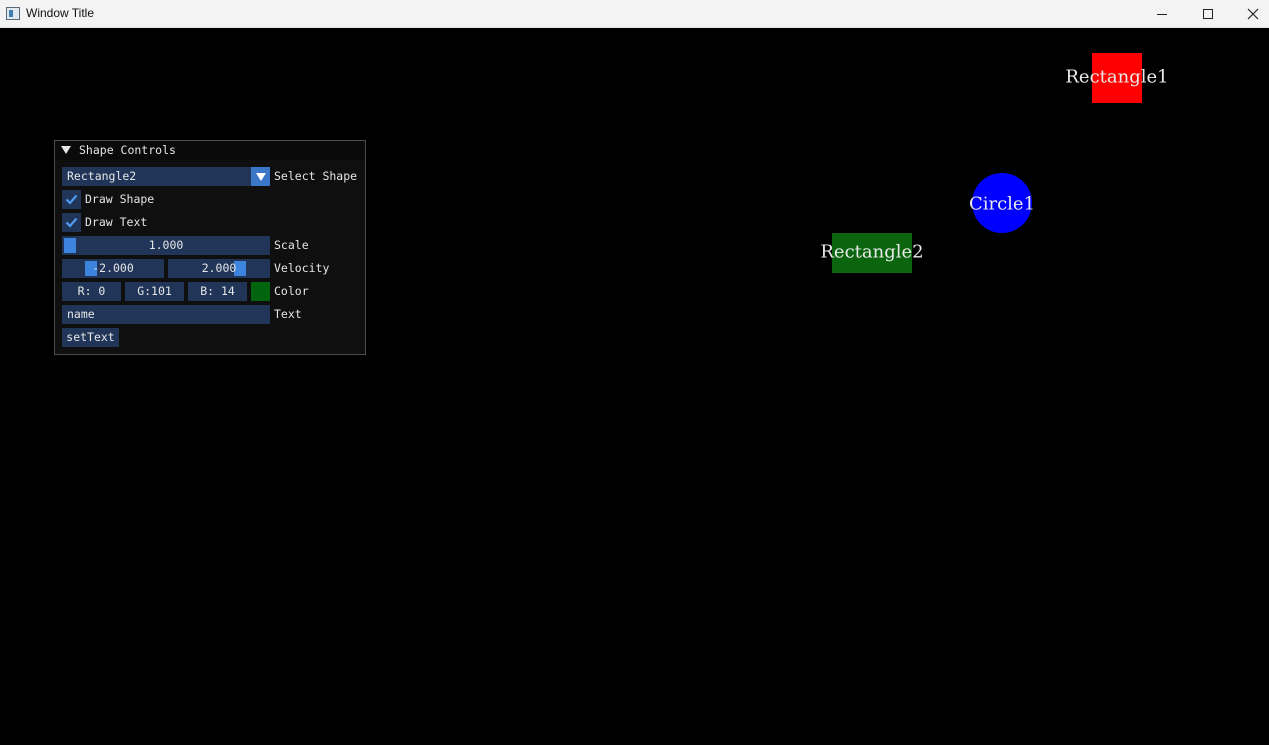 This screenshot has width=1269, height=745. I want to click on draw-shape-checkbox, so click(71, 199).